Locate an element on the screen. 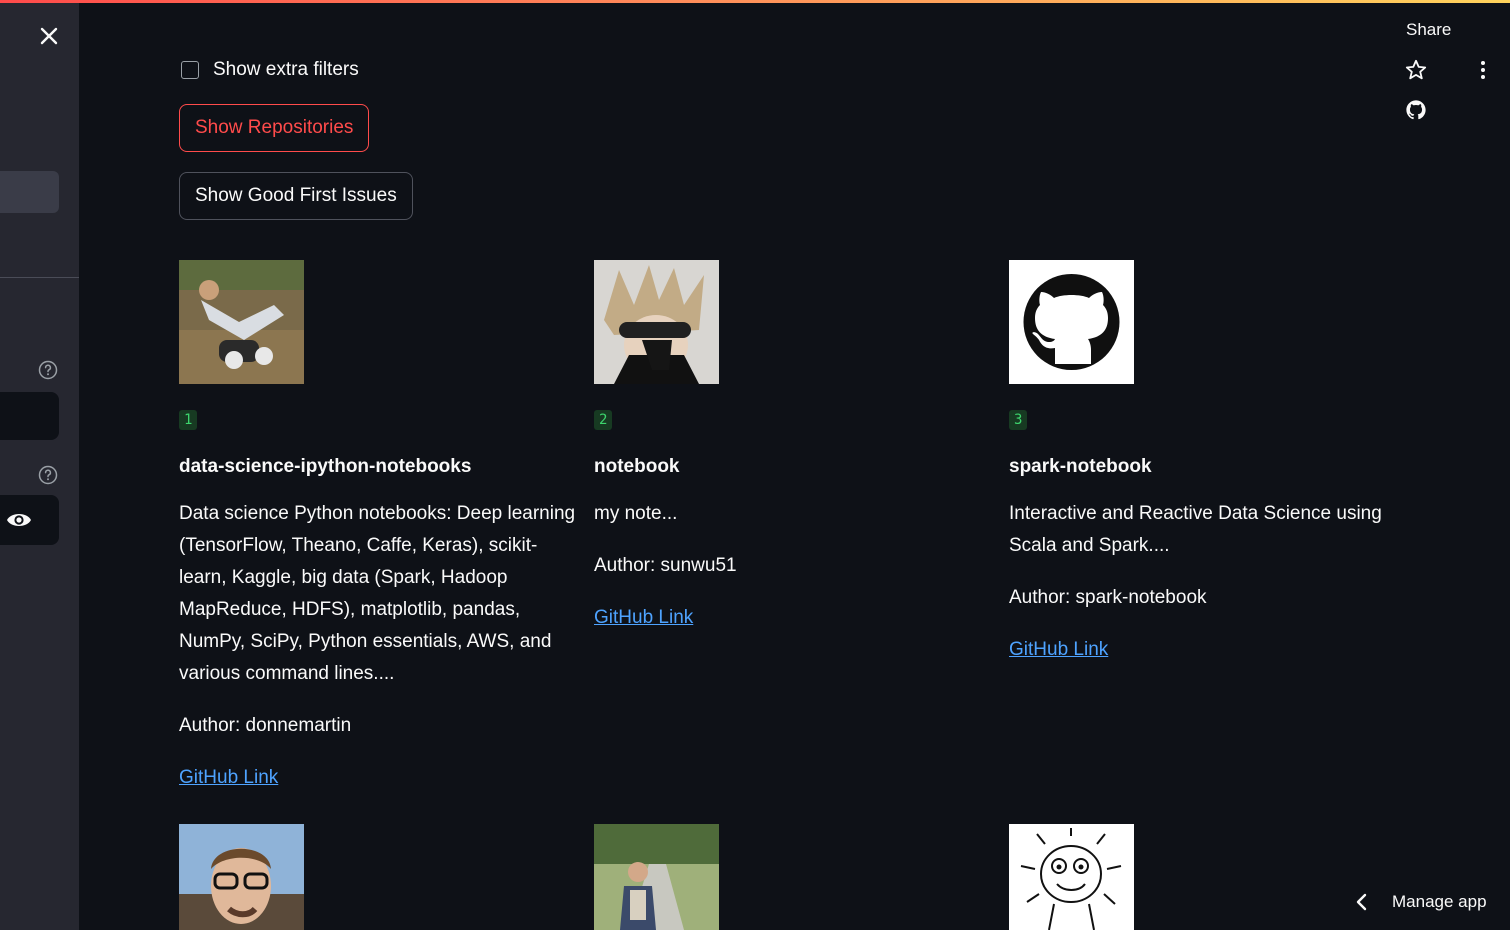 This screenshot has width=1510, height=930. repo-author: Author: donnemartin is located at coordinates (265, 725).